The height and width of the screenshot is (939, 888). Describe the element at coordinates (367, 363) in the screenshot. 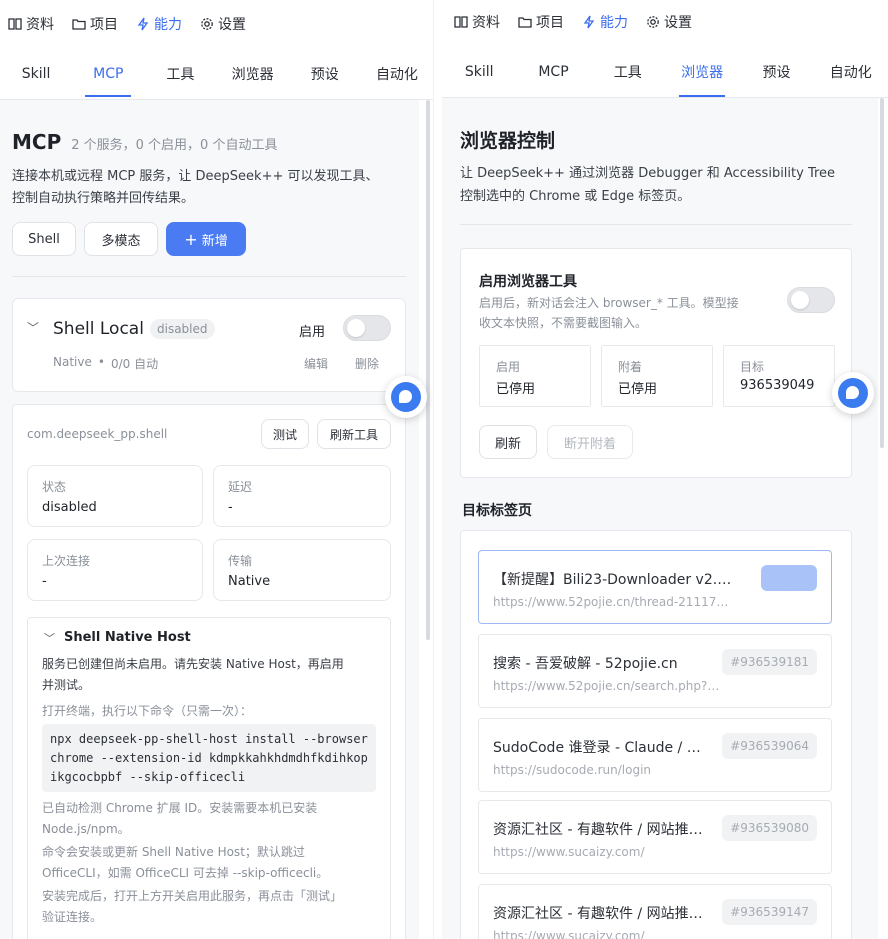

I see `delete-button: 删除` at that location.